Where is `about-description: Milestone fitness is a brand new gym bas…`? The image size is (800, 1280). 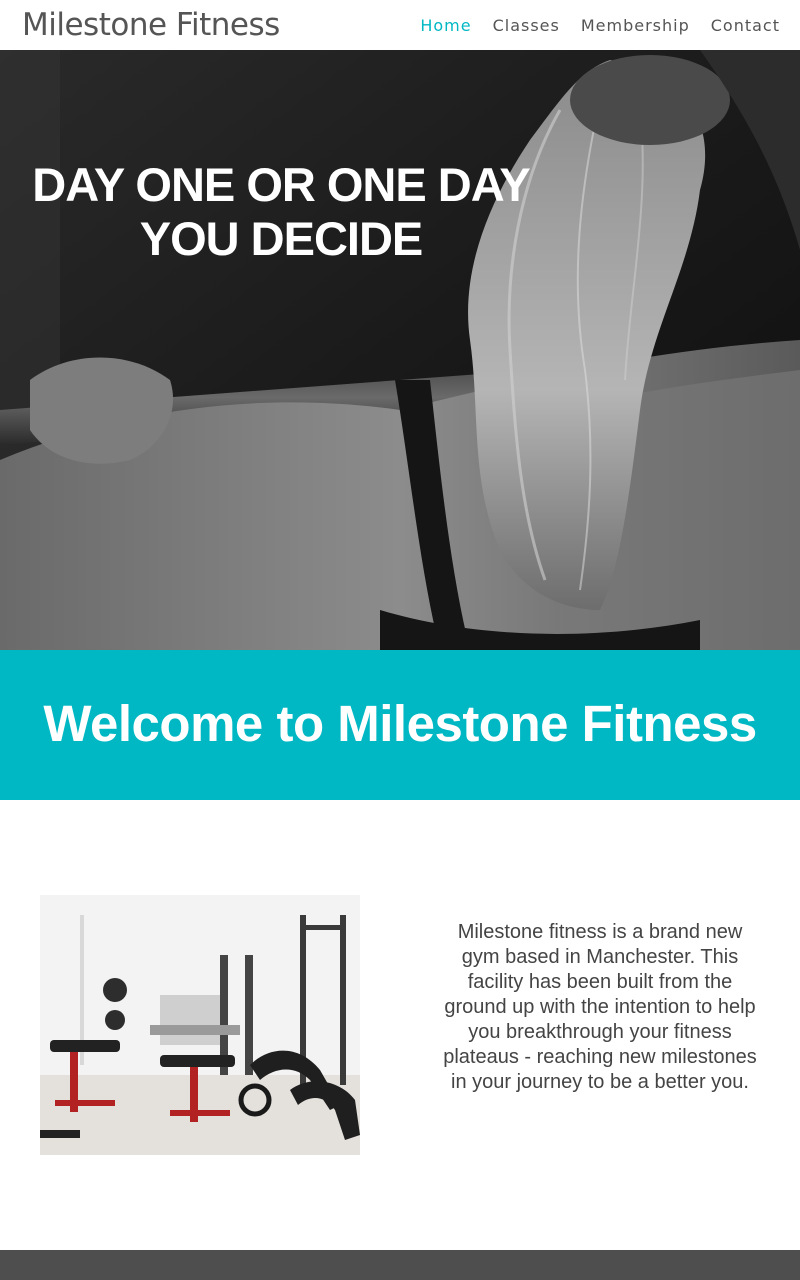
about-description: Milestone fitness is a brand new gym bas… is located at coordinates (600, 1007).